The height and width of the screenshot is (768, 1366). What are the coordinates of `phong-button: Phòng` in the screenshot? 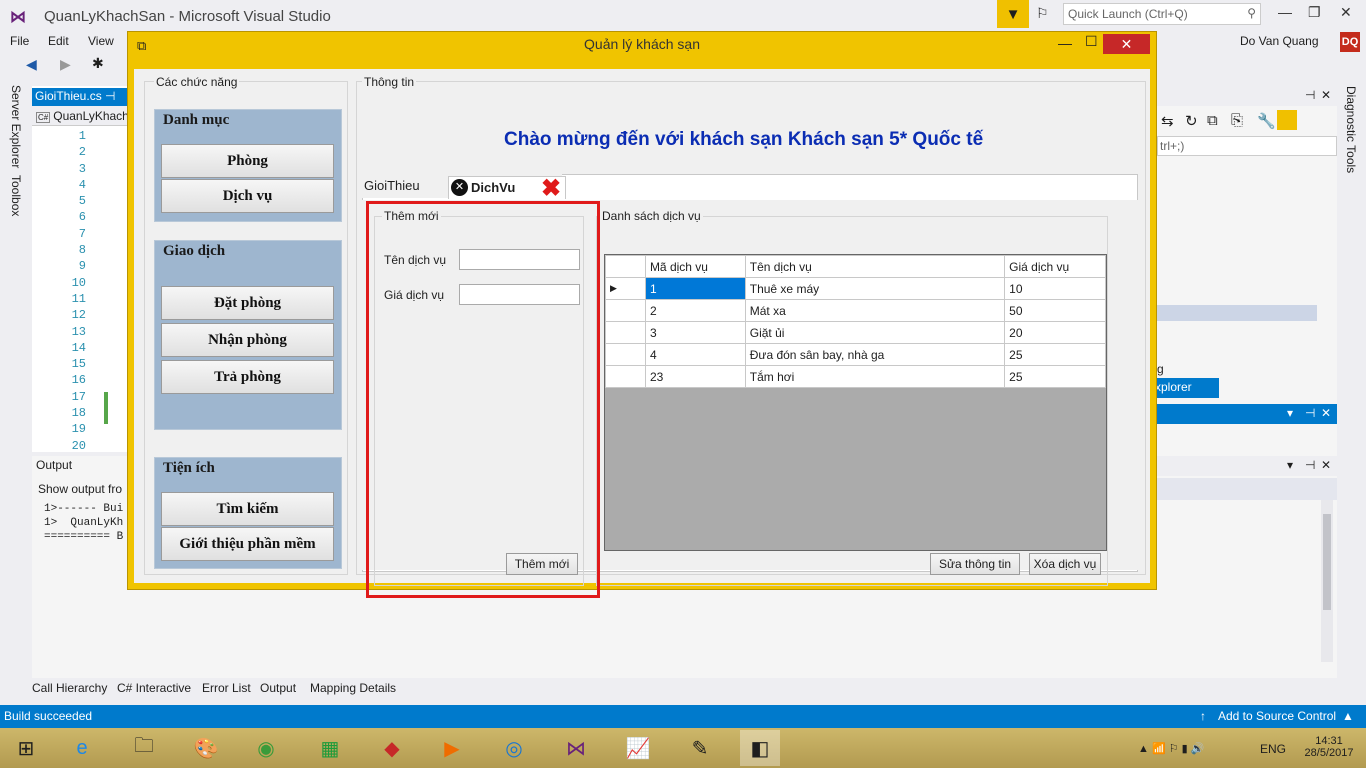 It's located at (247, 161).